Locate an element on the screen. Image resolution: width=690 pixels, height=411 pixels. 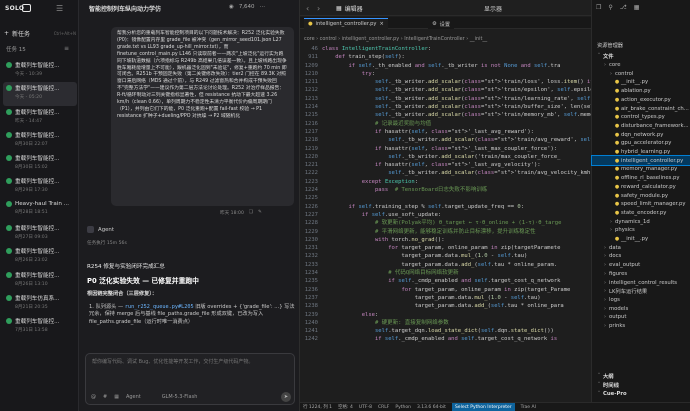
code-line: 1223 except Exception: is located at coordinates (445, 182).